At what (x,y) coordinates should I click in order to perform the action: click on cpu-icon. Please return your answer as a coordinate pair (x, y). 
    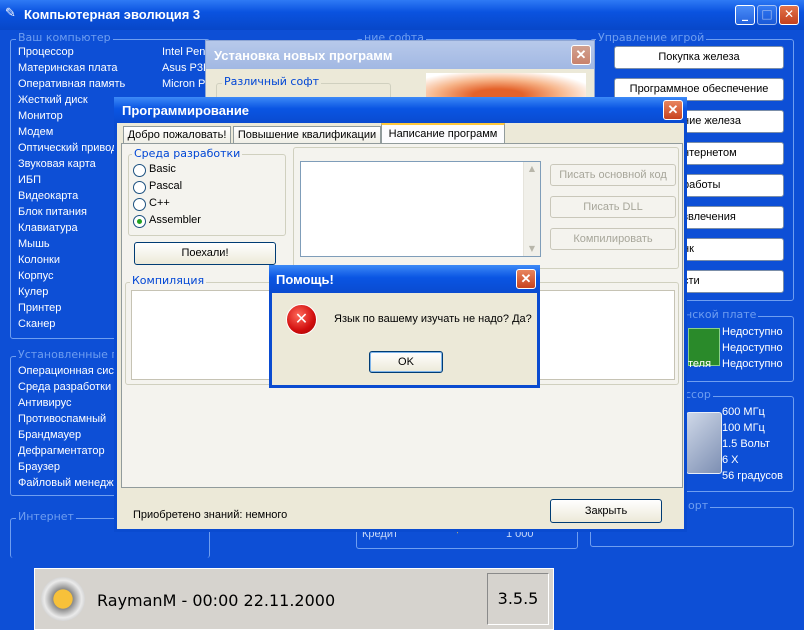
    Looking at the image, I should click on (704, 443).